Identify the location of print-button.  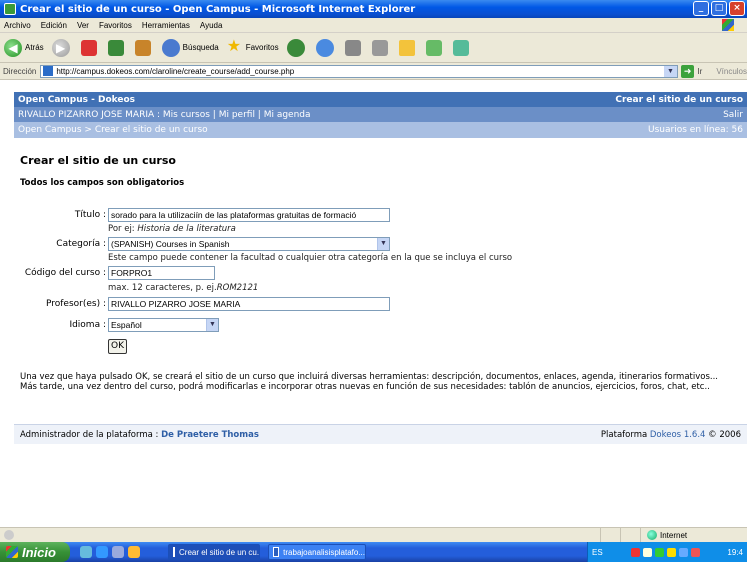
(354, 47).